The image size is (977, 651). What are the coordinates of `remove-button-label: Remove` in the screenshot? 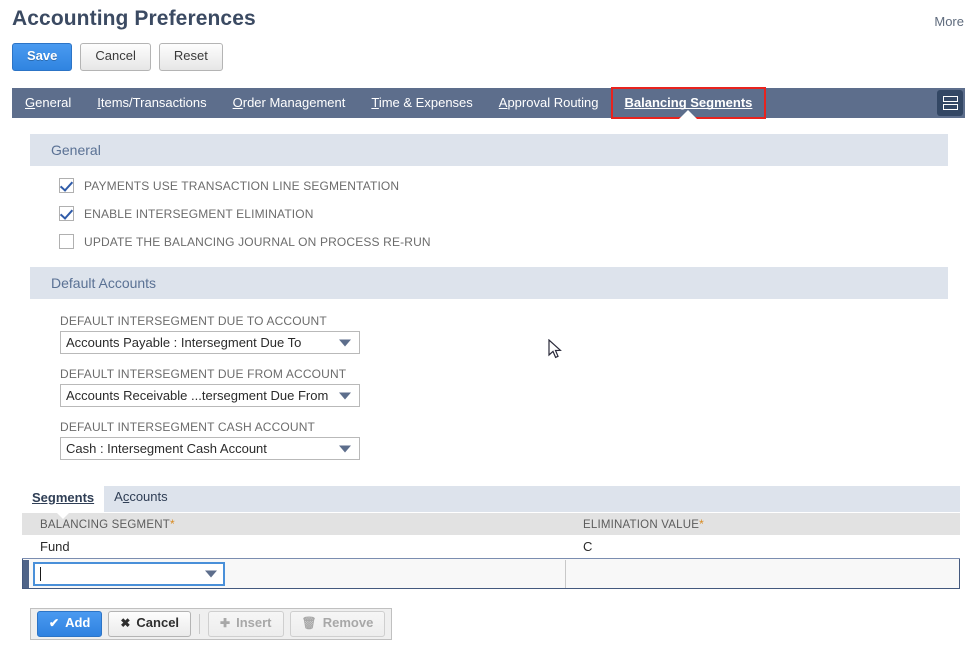 It's located at (348, 623).